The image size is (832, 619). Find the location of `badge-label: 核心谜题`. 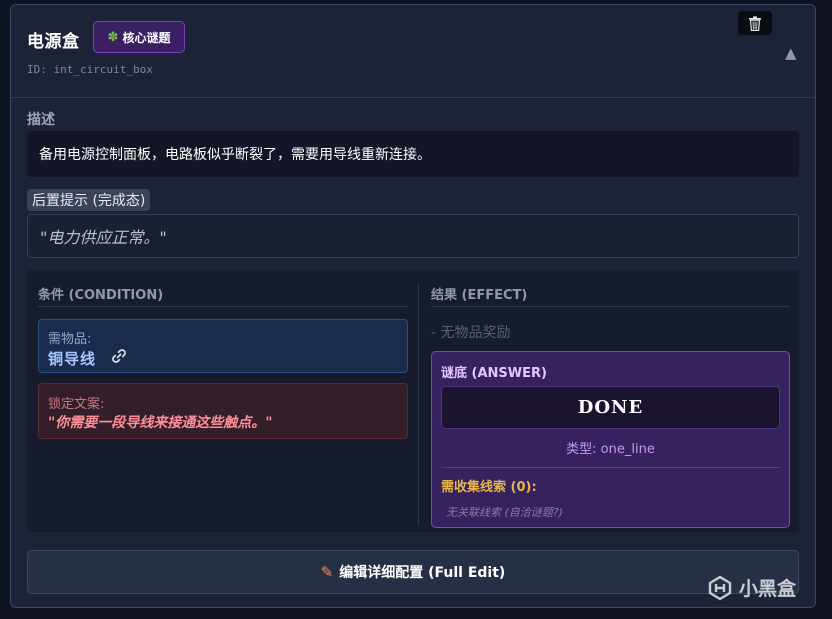

badge-label: 核心谜题 is located at coordinates (146, 37).